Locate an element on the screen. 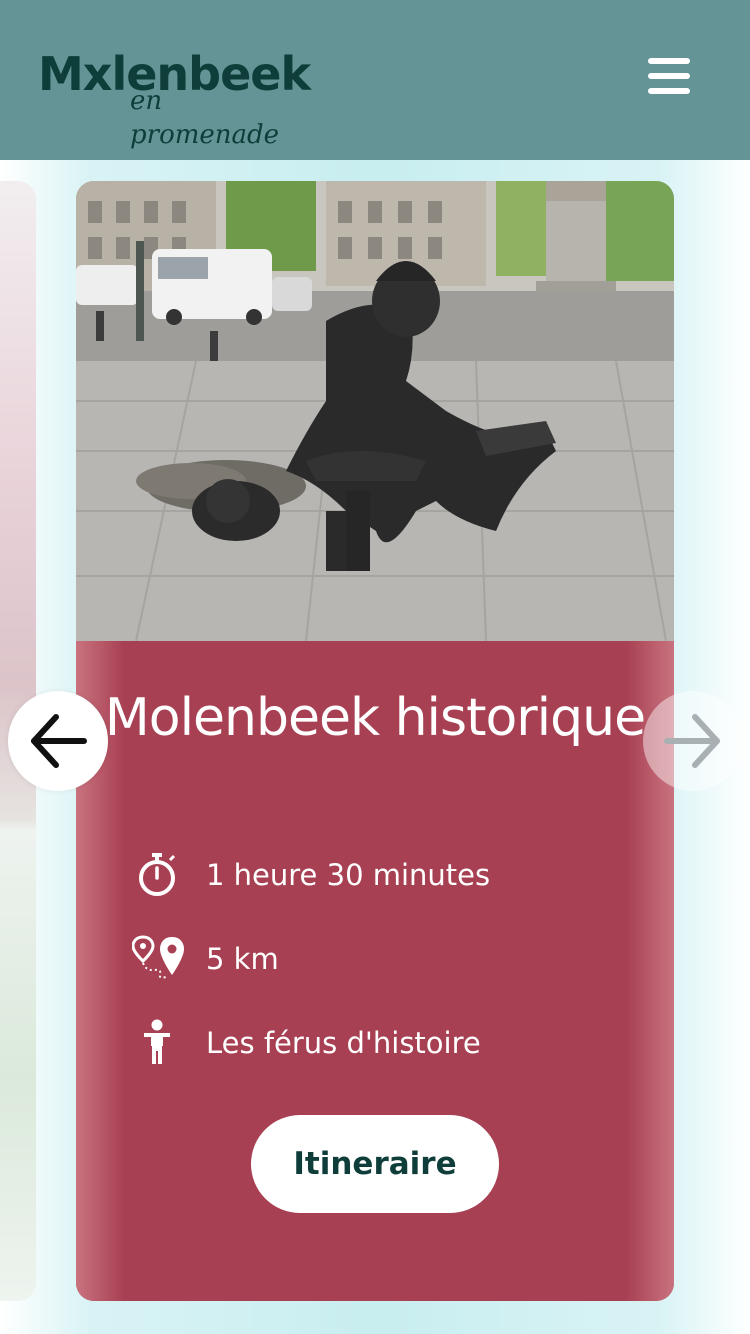 The height and width of the screenshot is (1334, 750). itinerary-button: Itineraire is located at coordinates (375, 1164).